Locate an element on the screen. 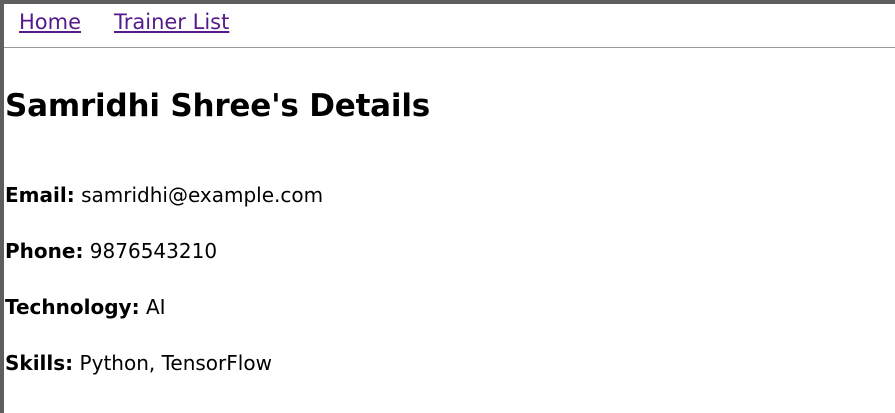 The height and width of the screenshot is (413, 895). detail-email-label: Email: is located at coordinates (40, 195).